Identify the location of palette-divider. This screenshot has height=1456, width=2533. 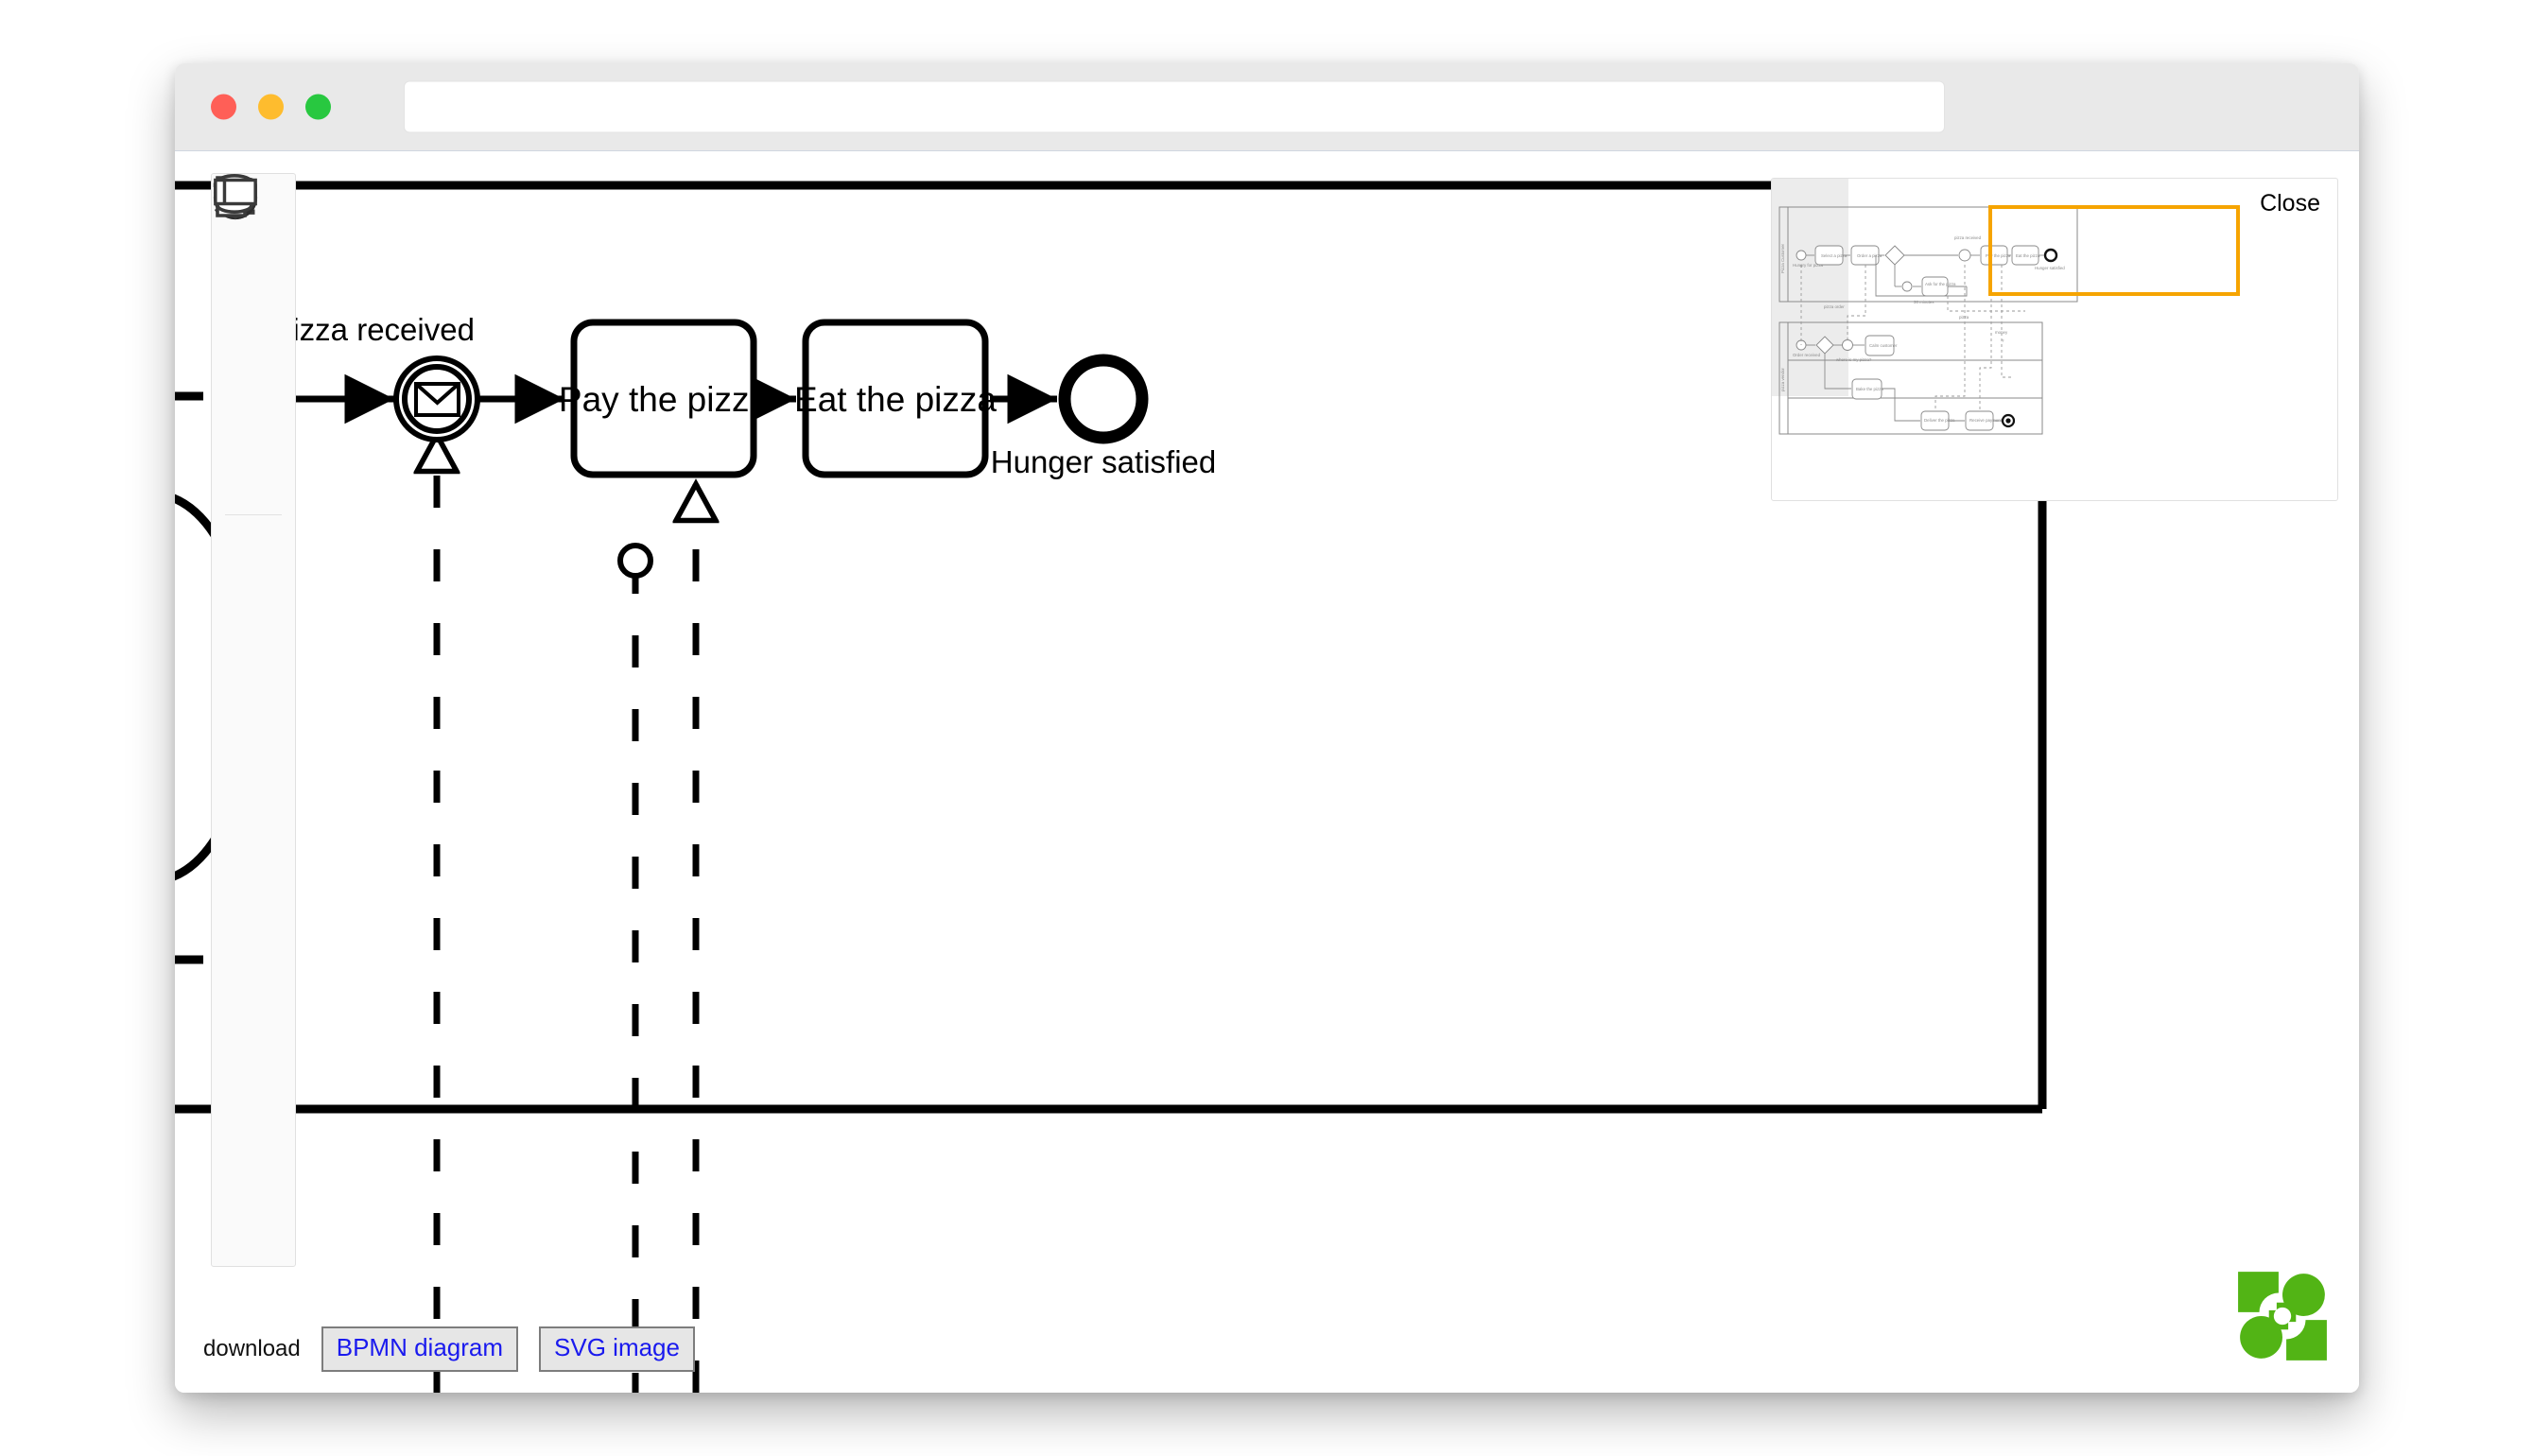
(254, 514).